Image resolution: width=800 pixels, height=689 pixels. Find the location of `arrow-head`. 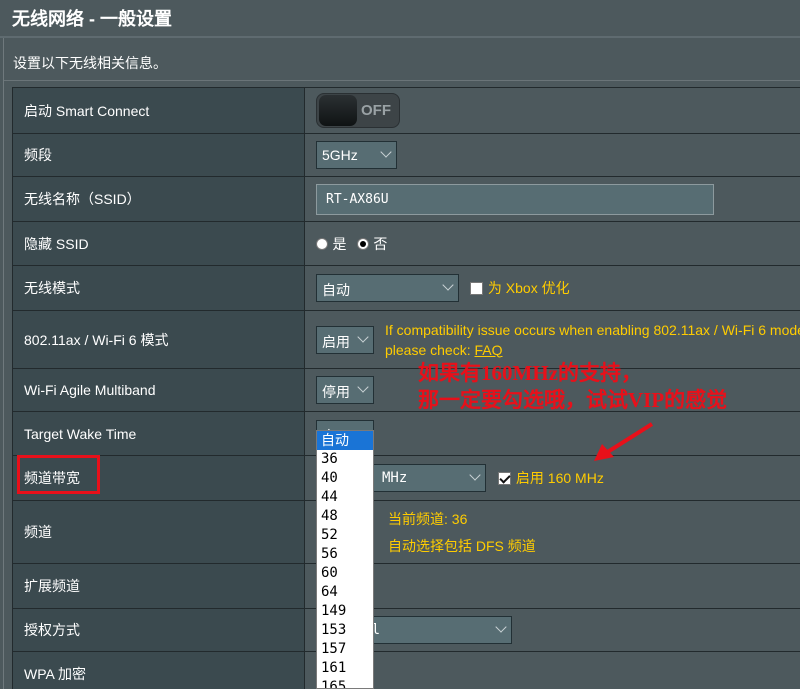

arrow-head is located at coordinates (604, 452).